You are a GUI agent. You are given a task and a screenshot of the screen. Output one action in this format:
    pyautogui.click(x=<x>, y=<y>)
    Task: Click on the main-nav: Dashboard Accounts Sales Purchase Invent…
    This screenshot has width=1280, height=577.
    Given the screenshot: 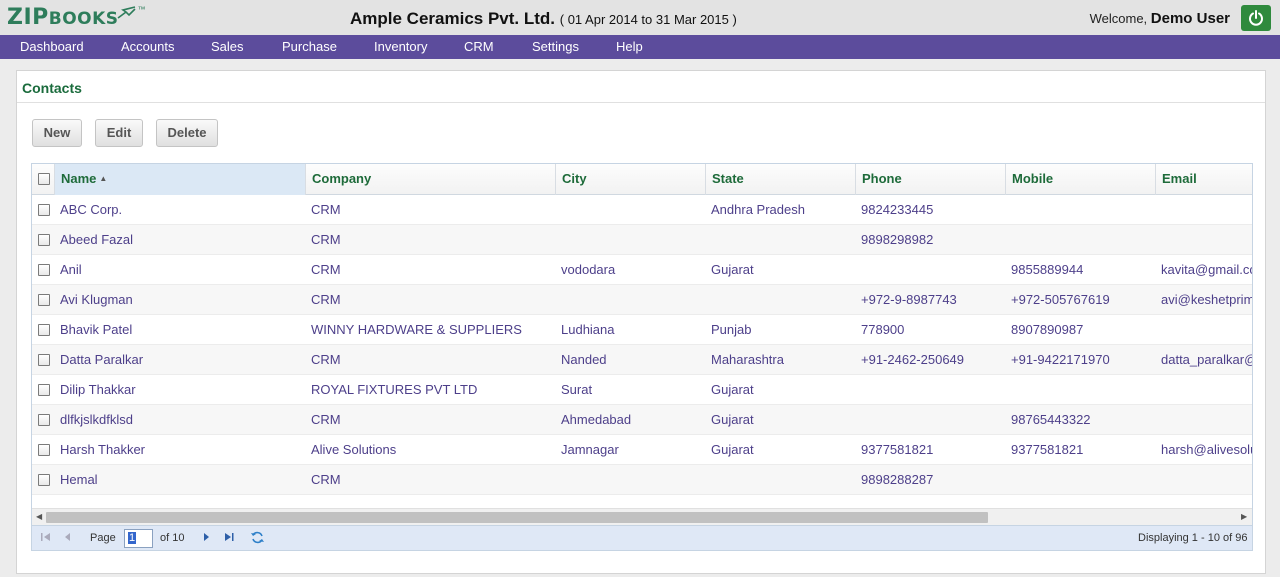 What is the action you would take?
    pyautogui.click(x=640, y=47)
    